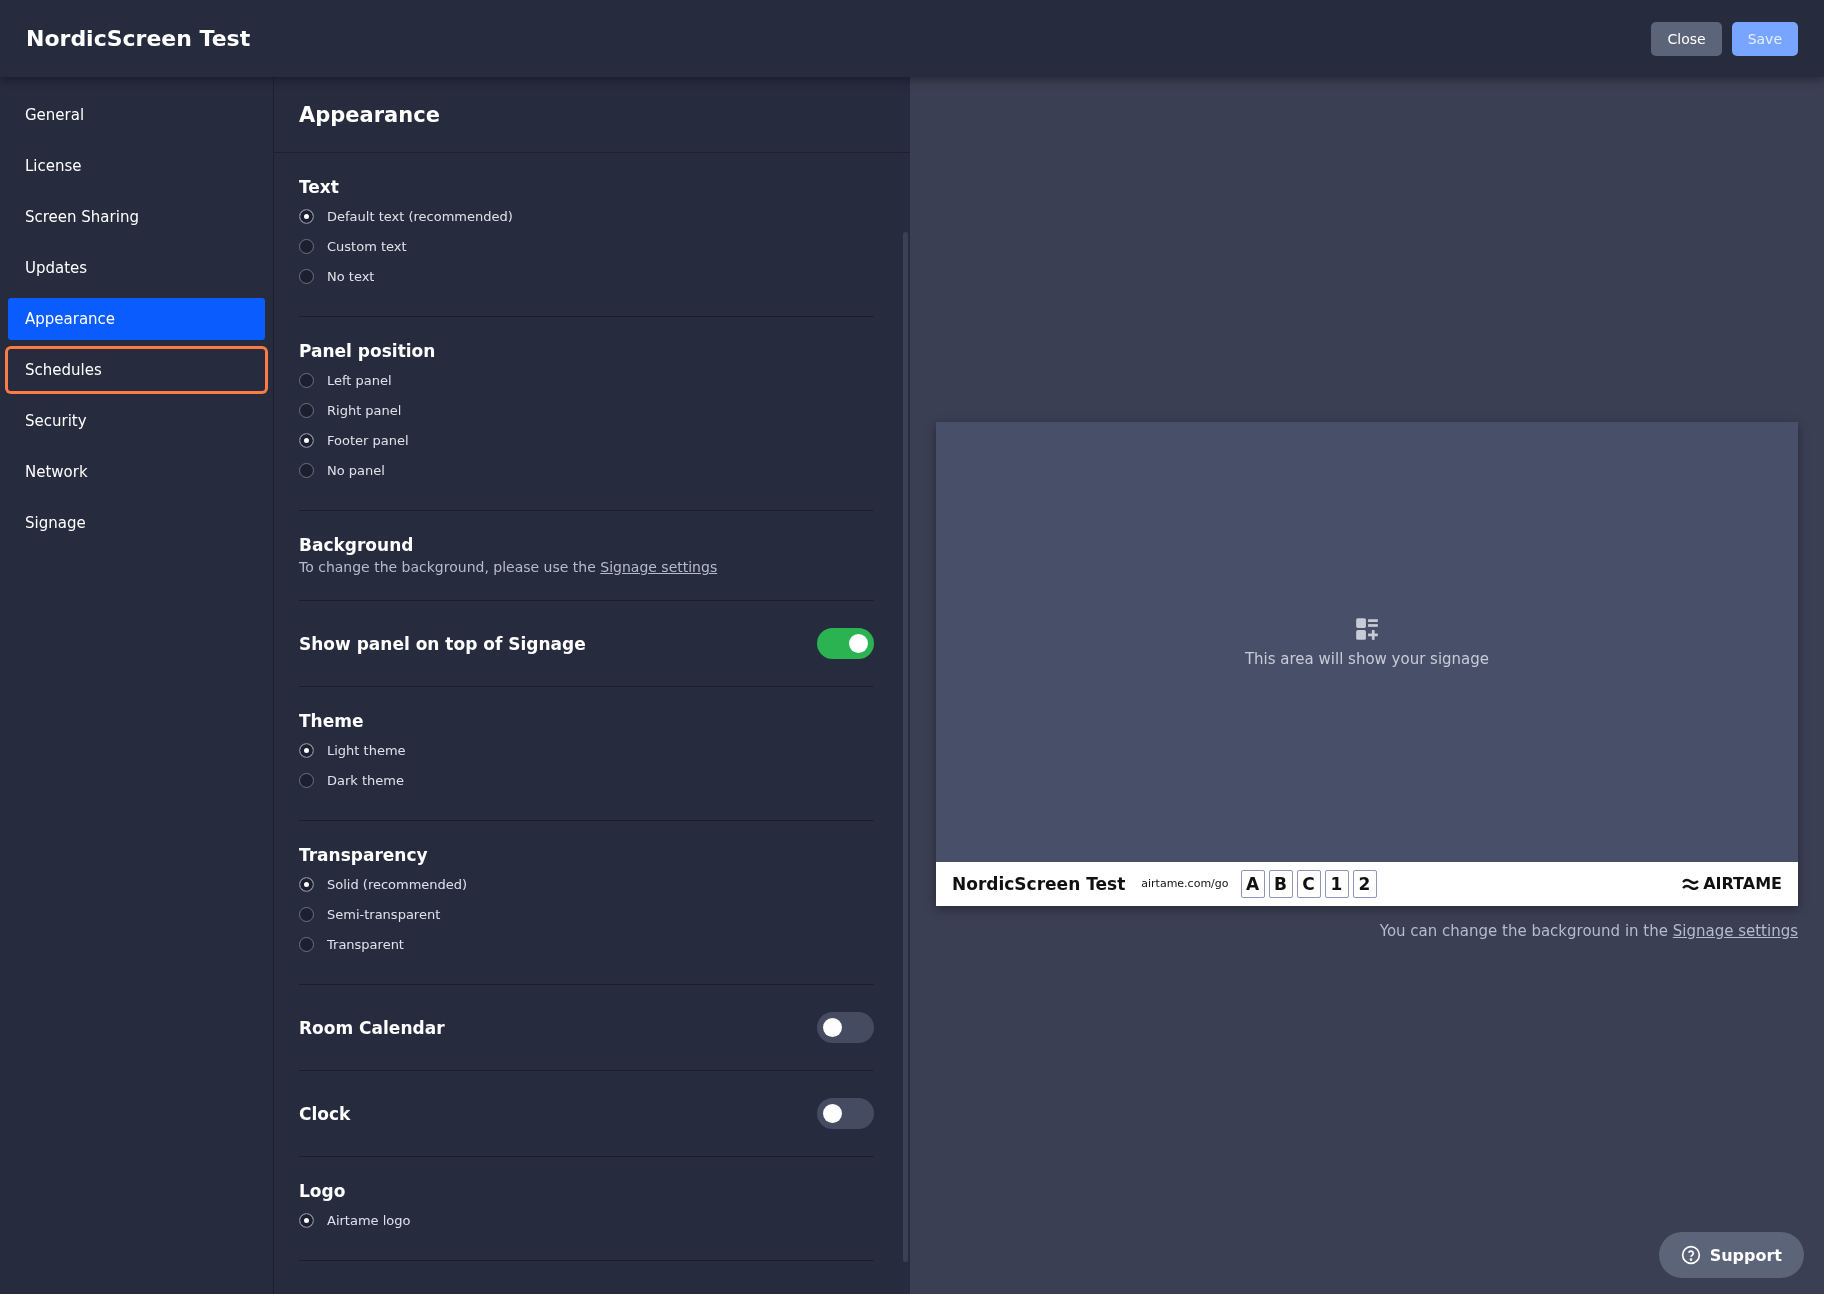 The image size is (1824, 1294). I want to click on wave-logo-icon, so click(1691, 883).